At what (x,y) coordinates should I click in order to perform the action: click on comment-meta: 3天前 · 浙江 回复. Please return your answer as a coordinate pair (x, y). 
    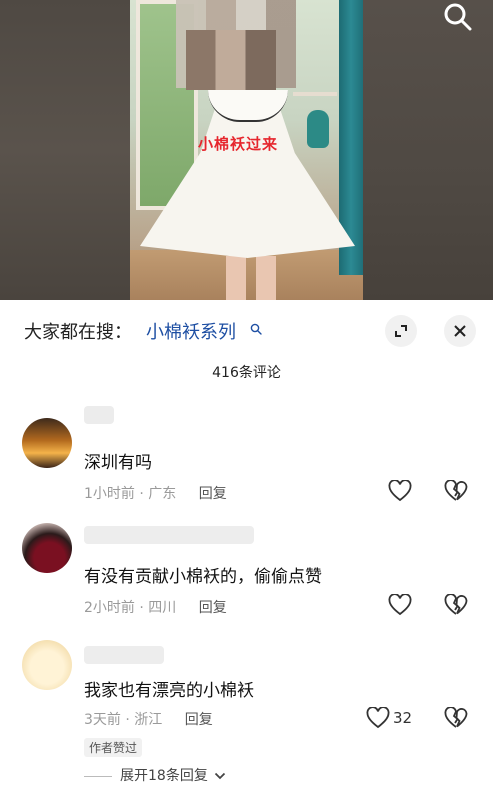
    Looking at the image, I should click on (148, 719).